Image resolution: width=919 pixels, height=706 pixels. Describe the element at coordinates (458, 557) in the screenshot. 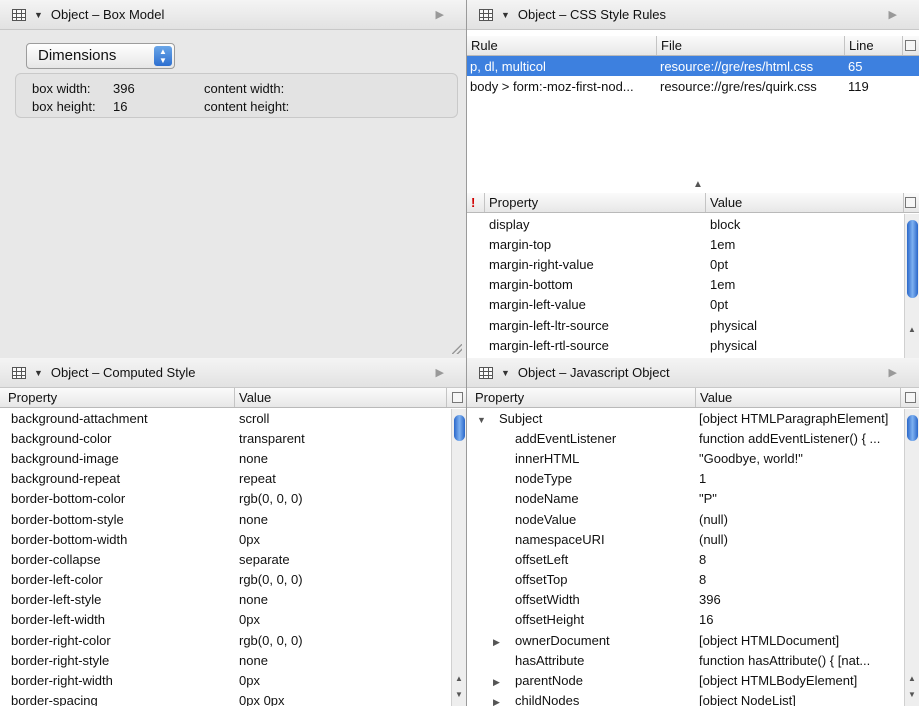

I see `computed-scrollbar: ▲ ▼` at that location.